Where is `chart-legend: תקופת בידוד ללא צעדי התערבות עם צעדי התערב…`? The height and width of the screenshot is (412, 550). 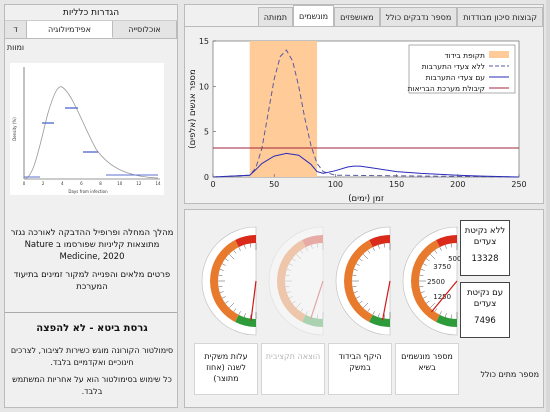 chart-legend: תקופת בידוד ללא צעדי התערבות עם צעדי התערב… is located at coordinates (462, 69).